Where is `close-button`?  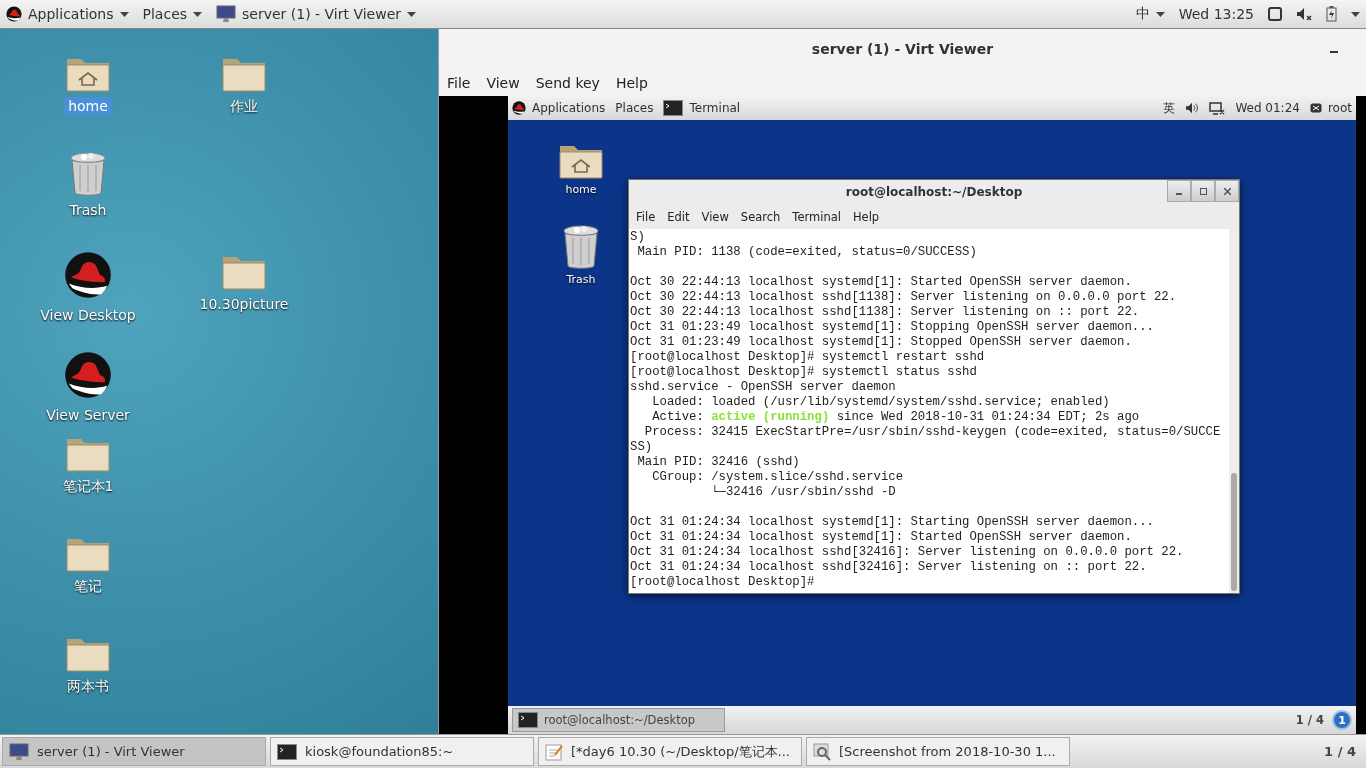 close-button is located at coordinates (1227, 191).